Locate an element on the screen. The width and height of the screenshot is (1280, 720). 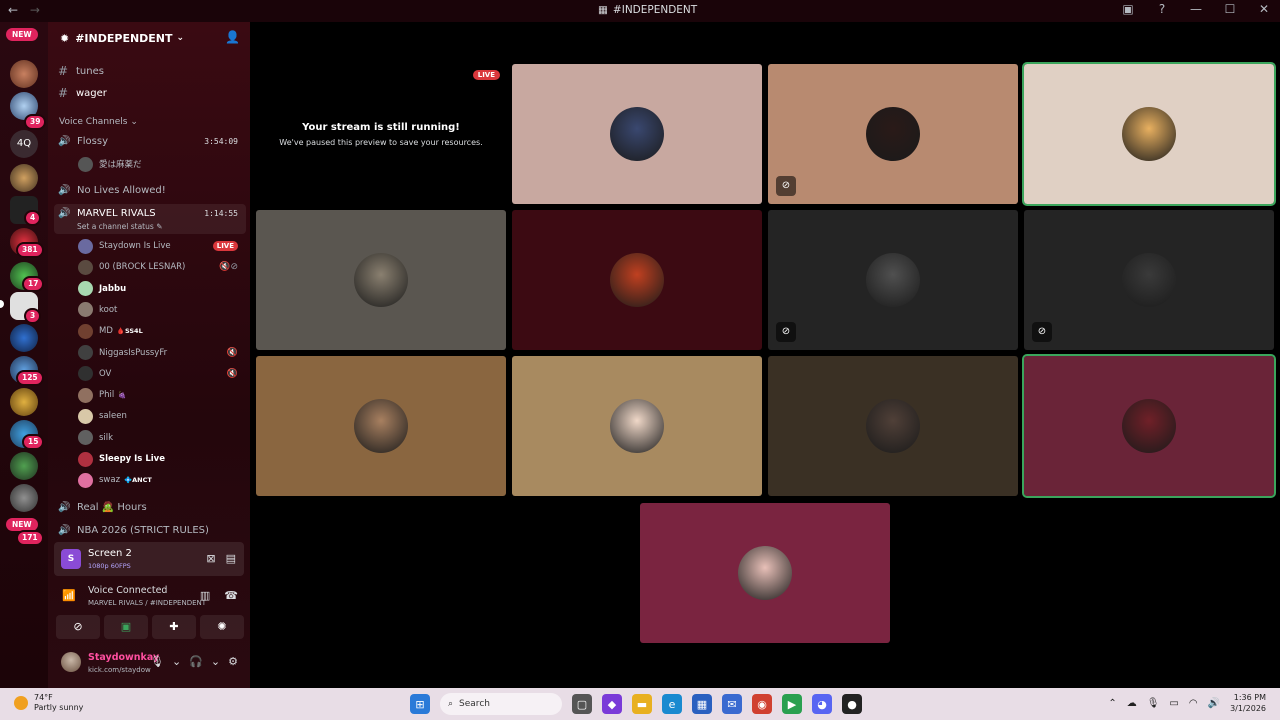
server-4q: 4Q is located at coordinates (24, 144).